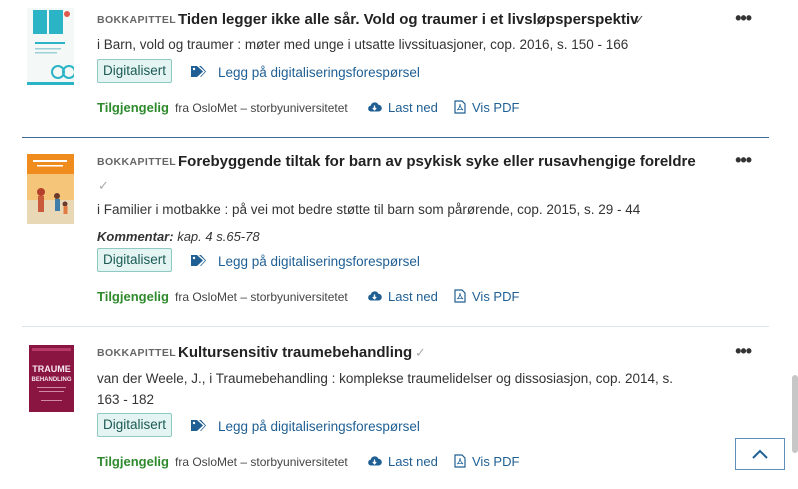 This screenshot has height=489, width=798. Describe the element at coordinates (51, 369) in the screenshot. I see `cover-title: TRAUME` at that location.